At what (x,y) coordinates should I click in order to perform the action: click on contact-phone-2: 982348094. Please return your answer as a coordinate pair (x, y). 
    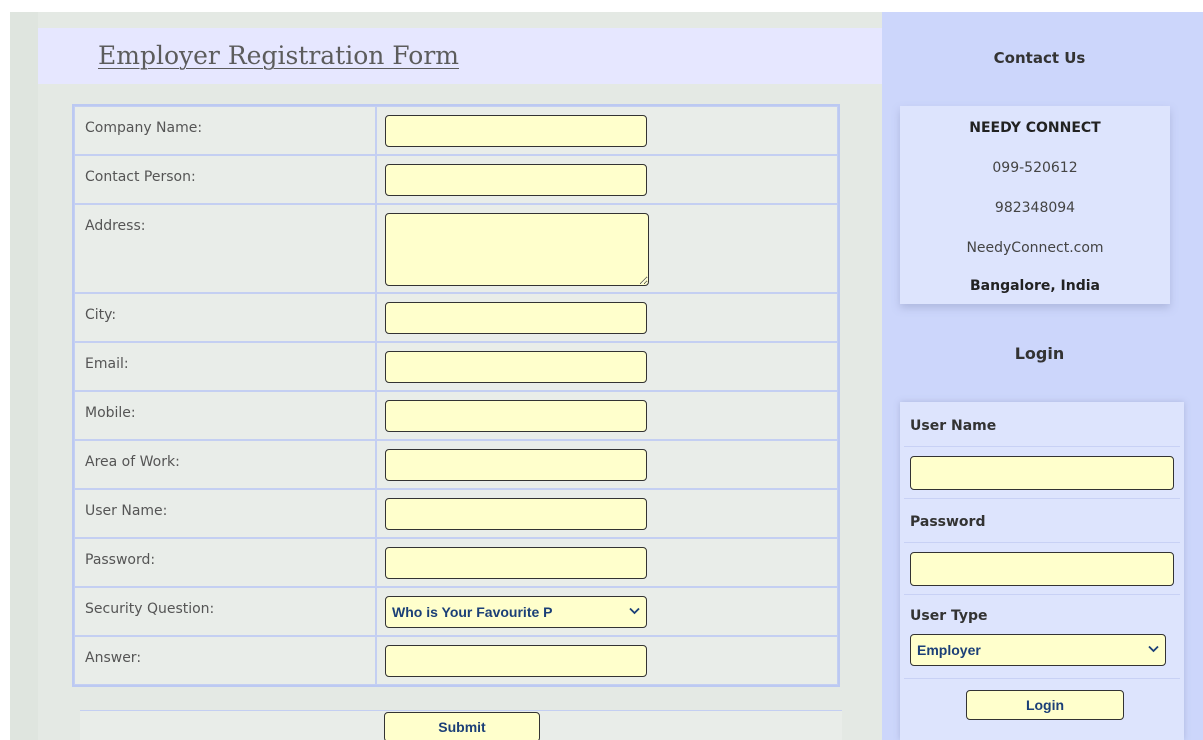
    Looking at the image, I should click on (1035, 208).